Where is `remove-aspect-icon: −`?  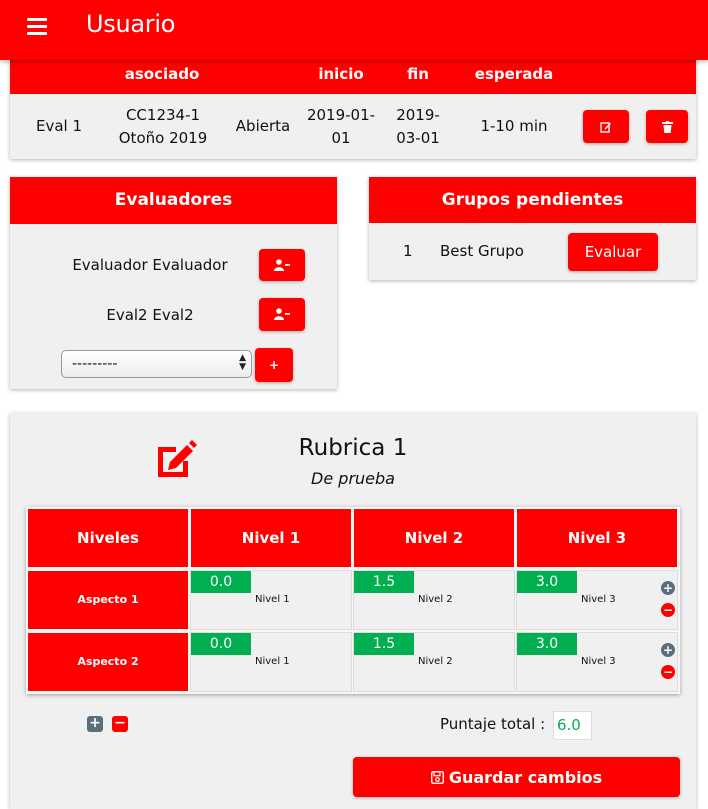 remove-aspect-icon: − is located at coordinates (120, 724).